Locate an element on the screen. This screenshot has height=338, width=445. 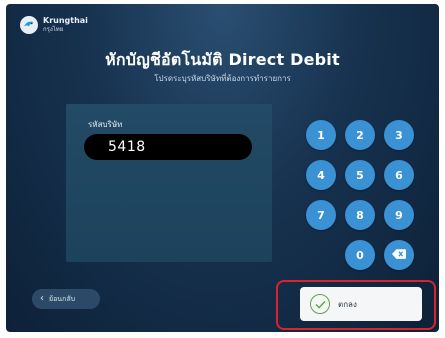
key-2: 2 is located at coordinates (360, 135).